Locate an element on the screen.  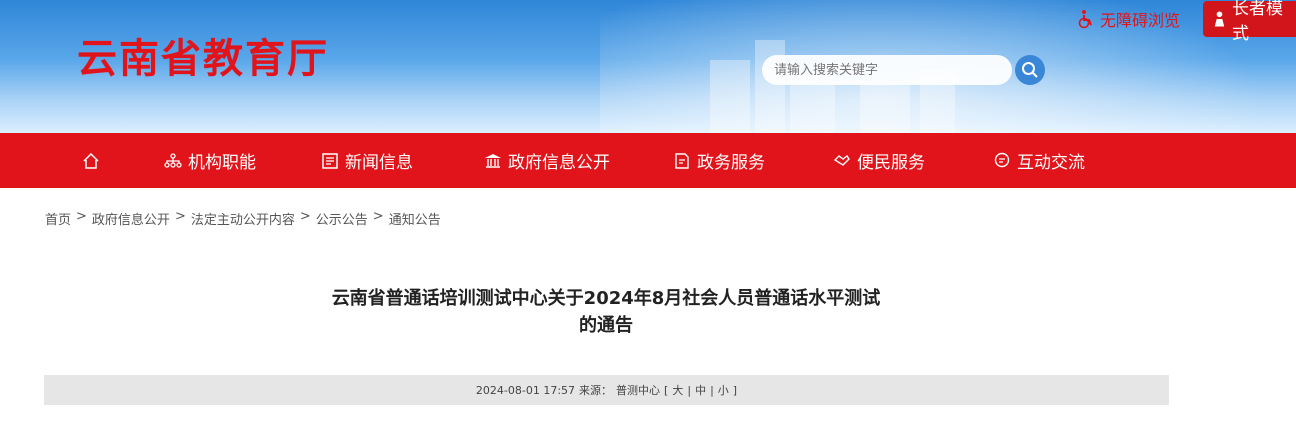
newspaper-icon is located at coordinates (330, 160).